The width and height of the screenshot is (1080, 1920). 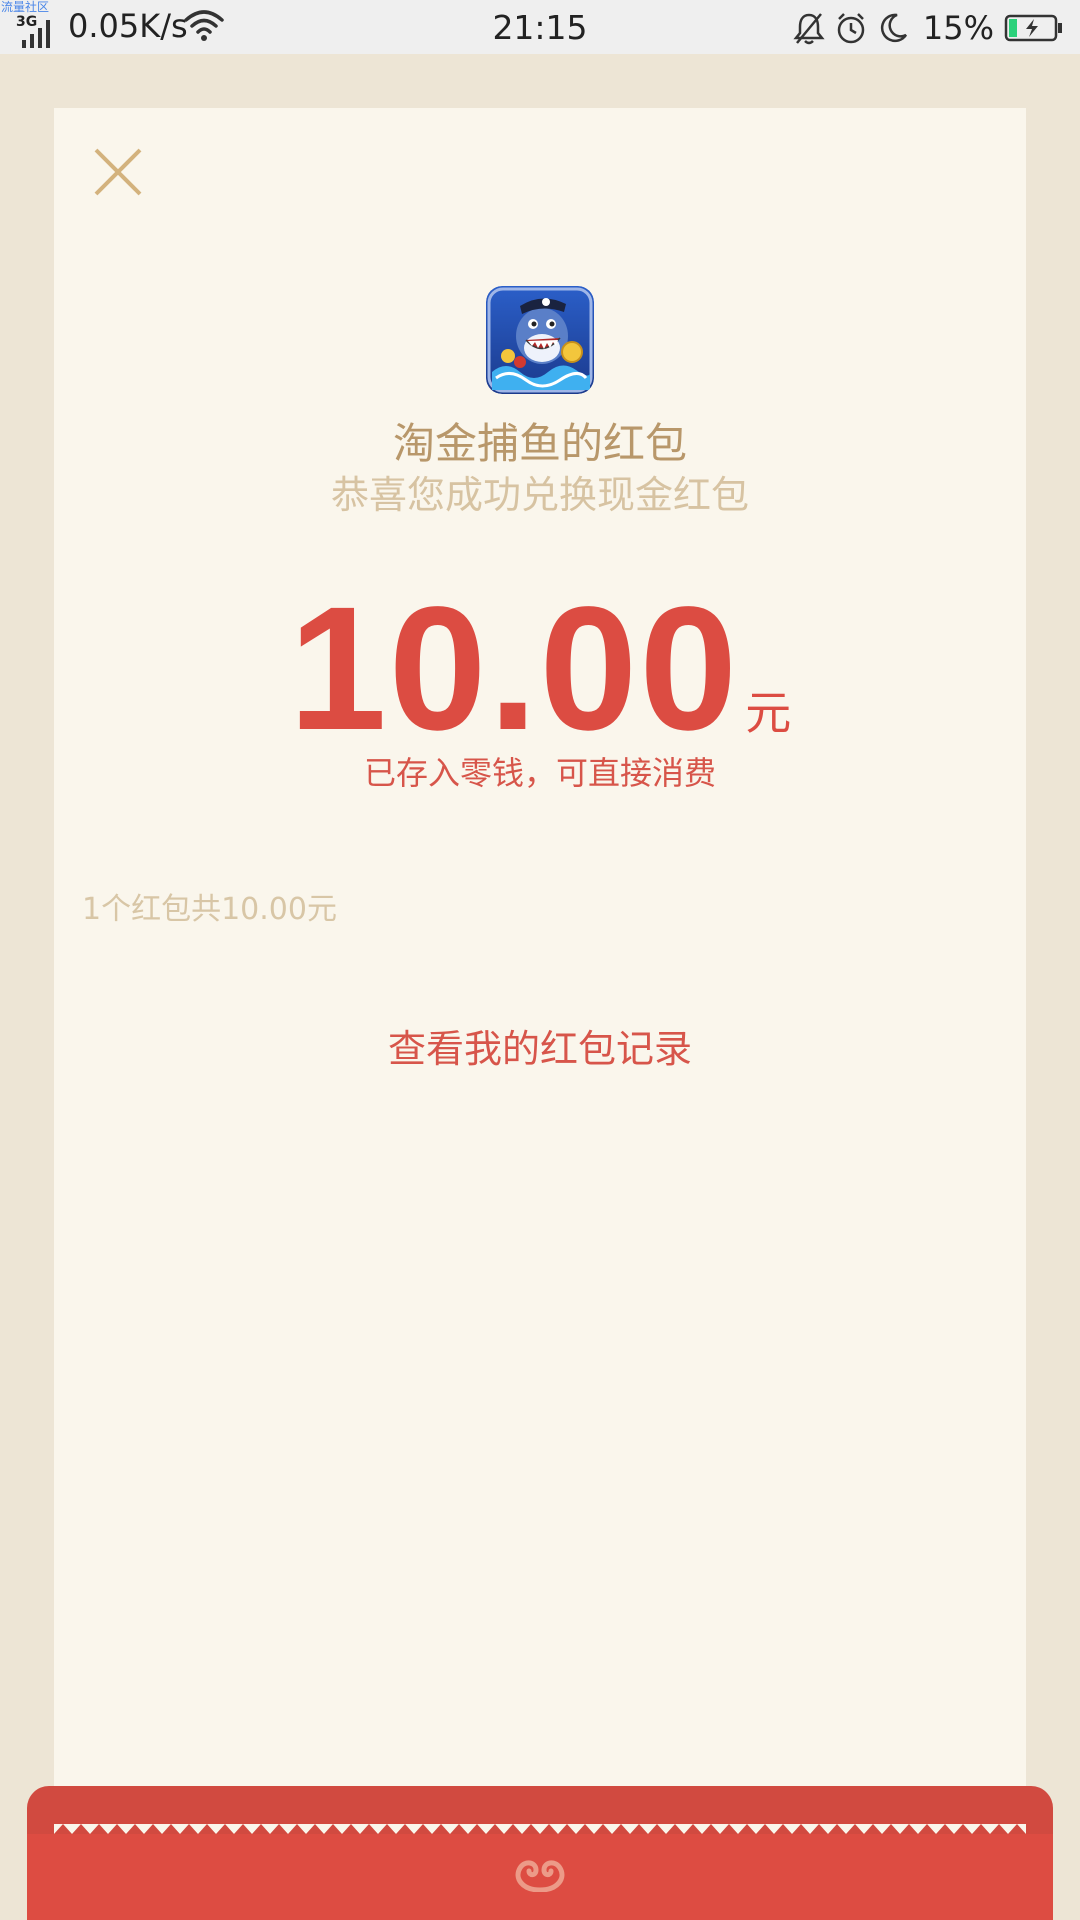 What do you see at coordinates (209, 909) in the screenshot?
I see `packet-summary: 1个红包共10.00元` at bounding box center [209, 909].